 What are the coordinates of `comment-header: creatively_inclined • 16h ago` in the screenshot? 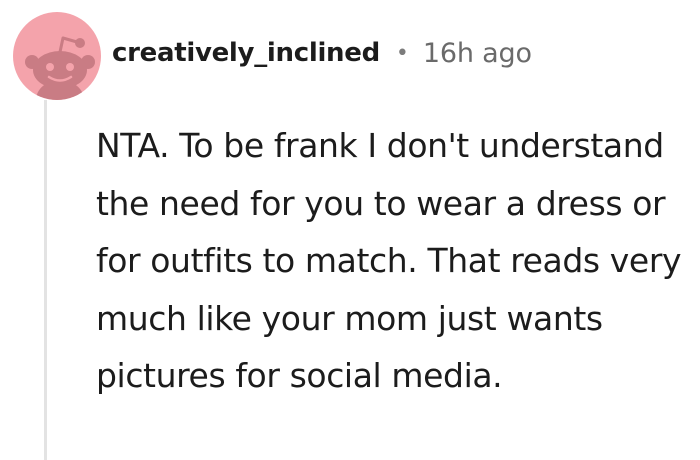 It's located at (322, 53).